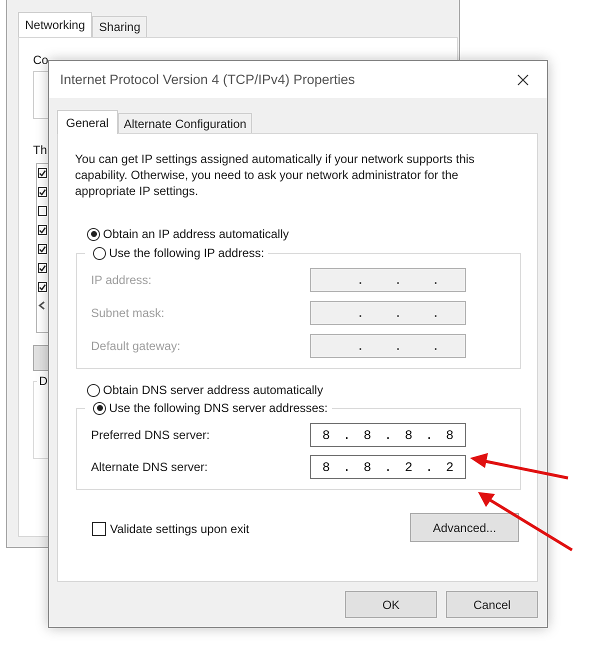  What do you see at coordinates (207, 79) in the screenshot?
I see `window-title: Internet Protocol Version 4 (TCP/IPv4) Properties` at bounding box center [207, 79].